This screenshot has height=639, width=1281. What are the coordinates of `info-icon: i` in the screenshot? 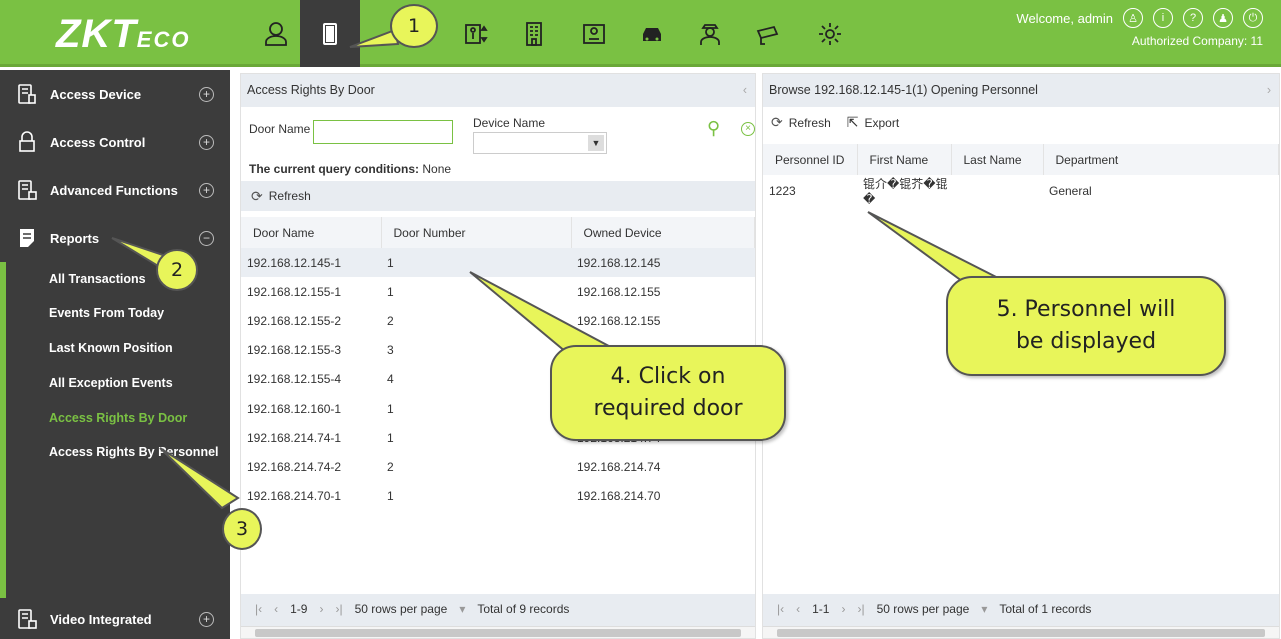 It's located at (1163, 18).